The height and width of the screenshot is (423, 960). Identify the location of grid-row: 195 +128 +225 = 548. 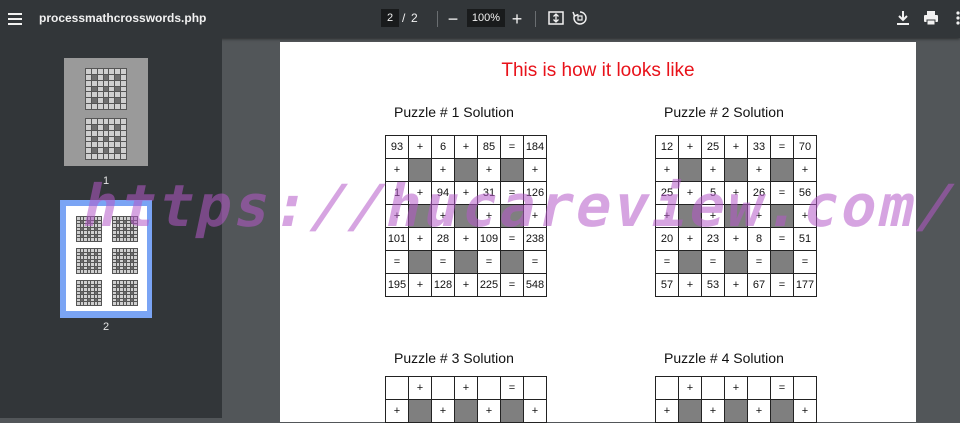
(466, 285).